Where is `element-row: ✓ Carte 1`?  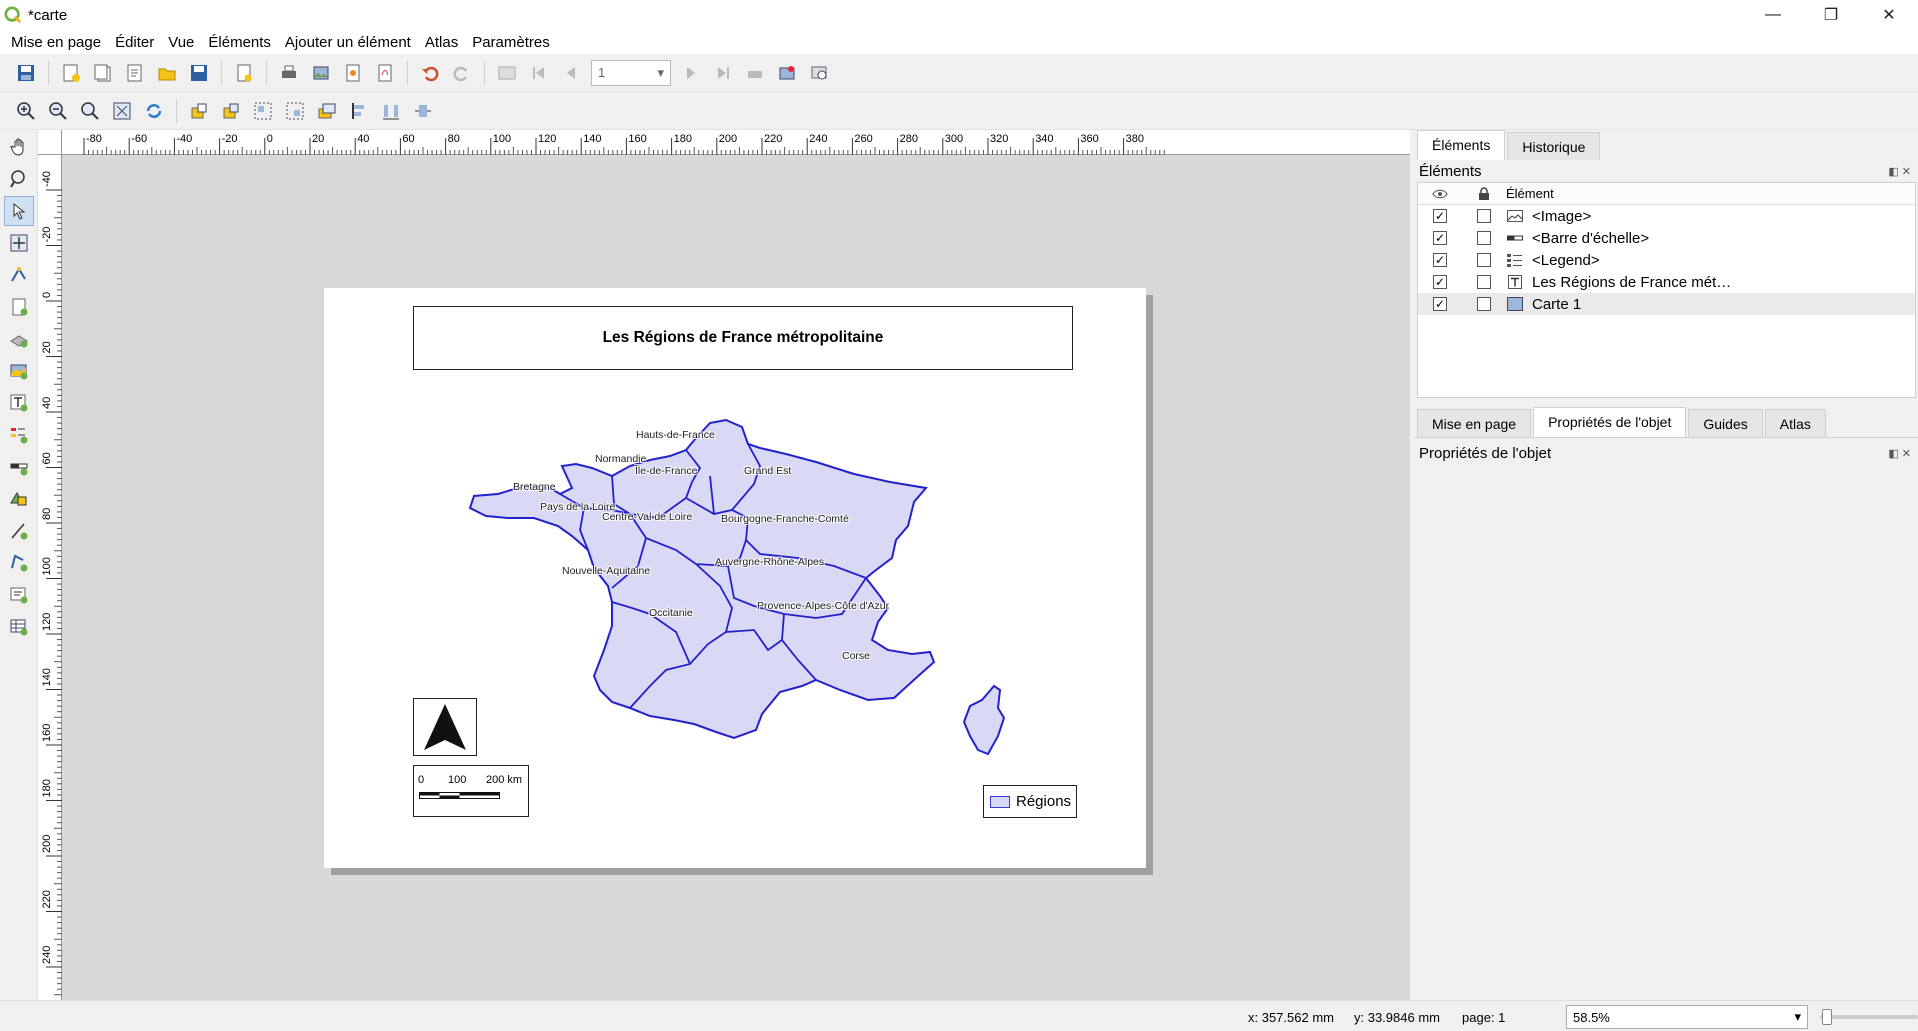 element-row: ✓ Carte 1 is located at coordinates (1666, 304).